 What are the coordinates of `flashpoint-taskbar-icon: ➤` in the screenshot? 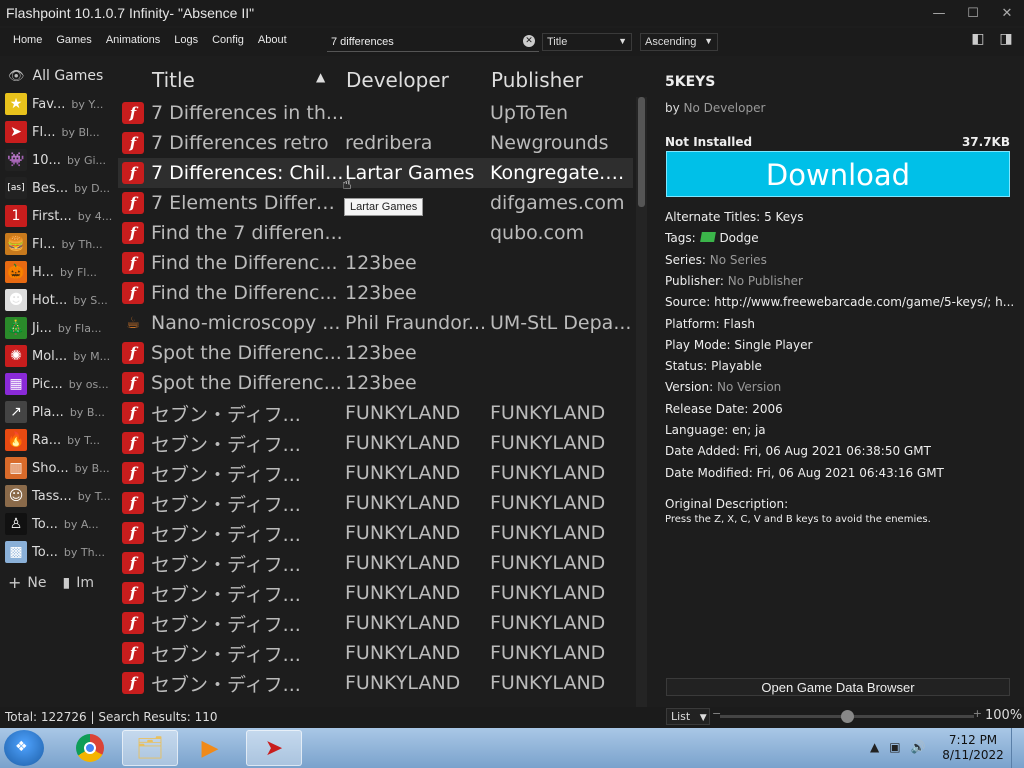 It's located at (274, 748).